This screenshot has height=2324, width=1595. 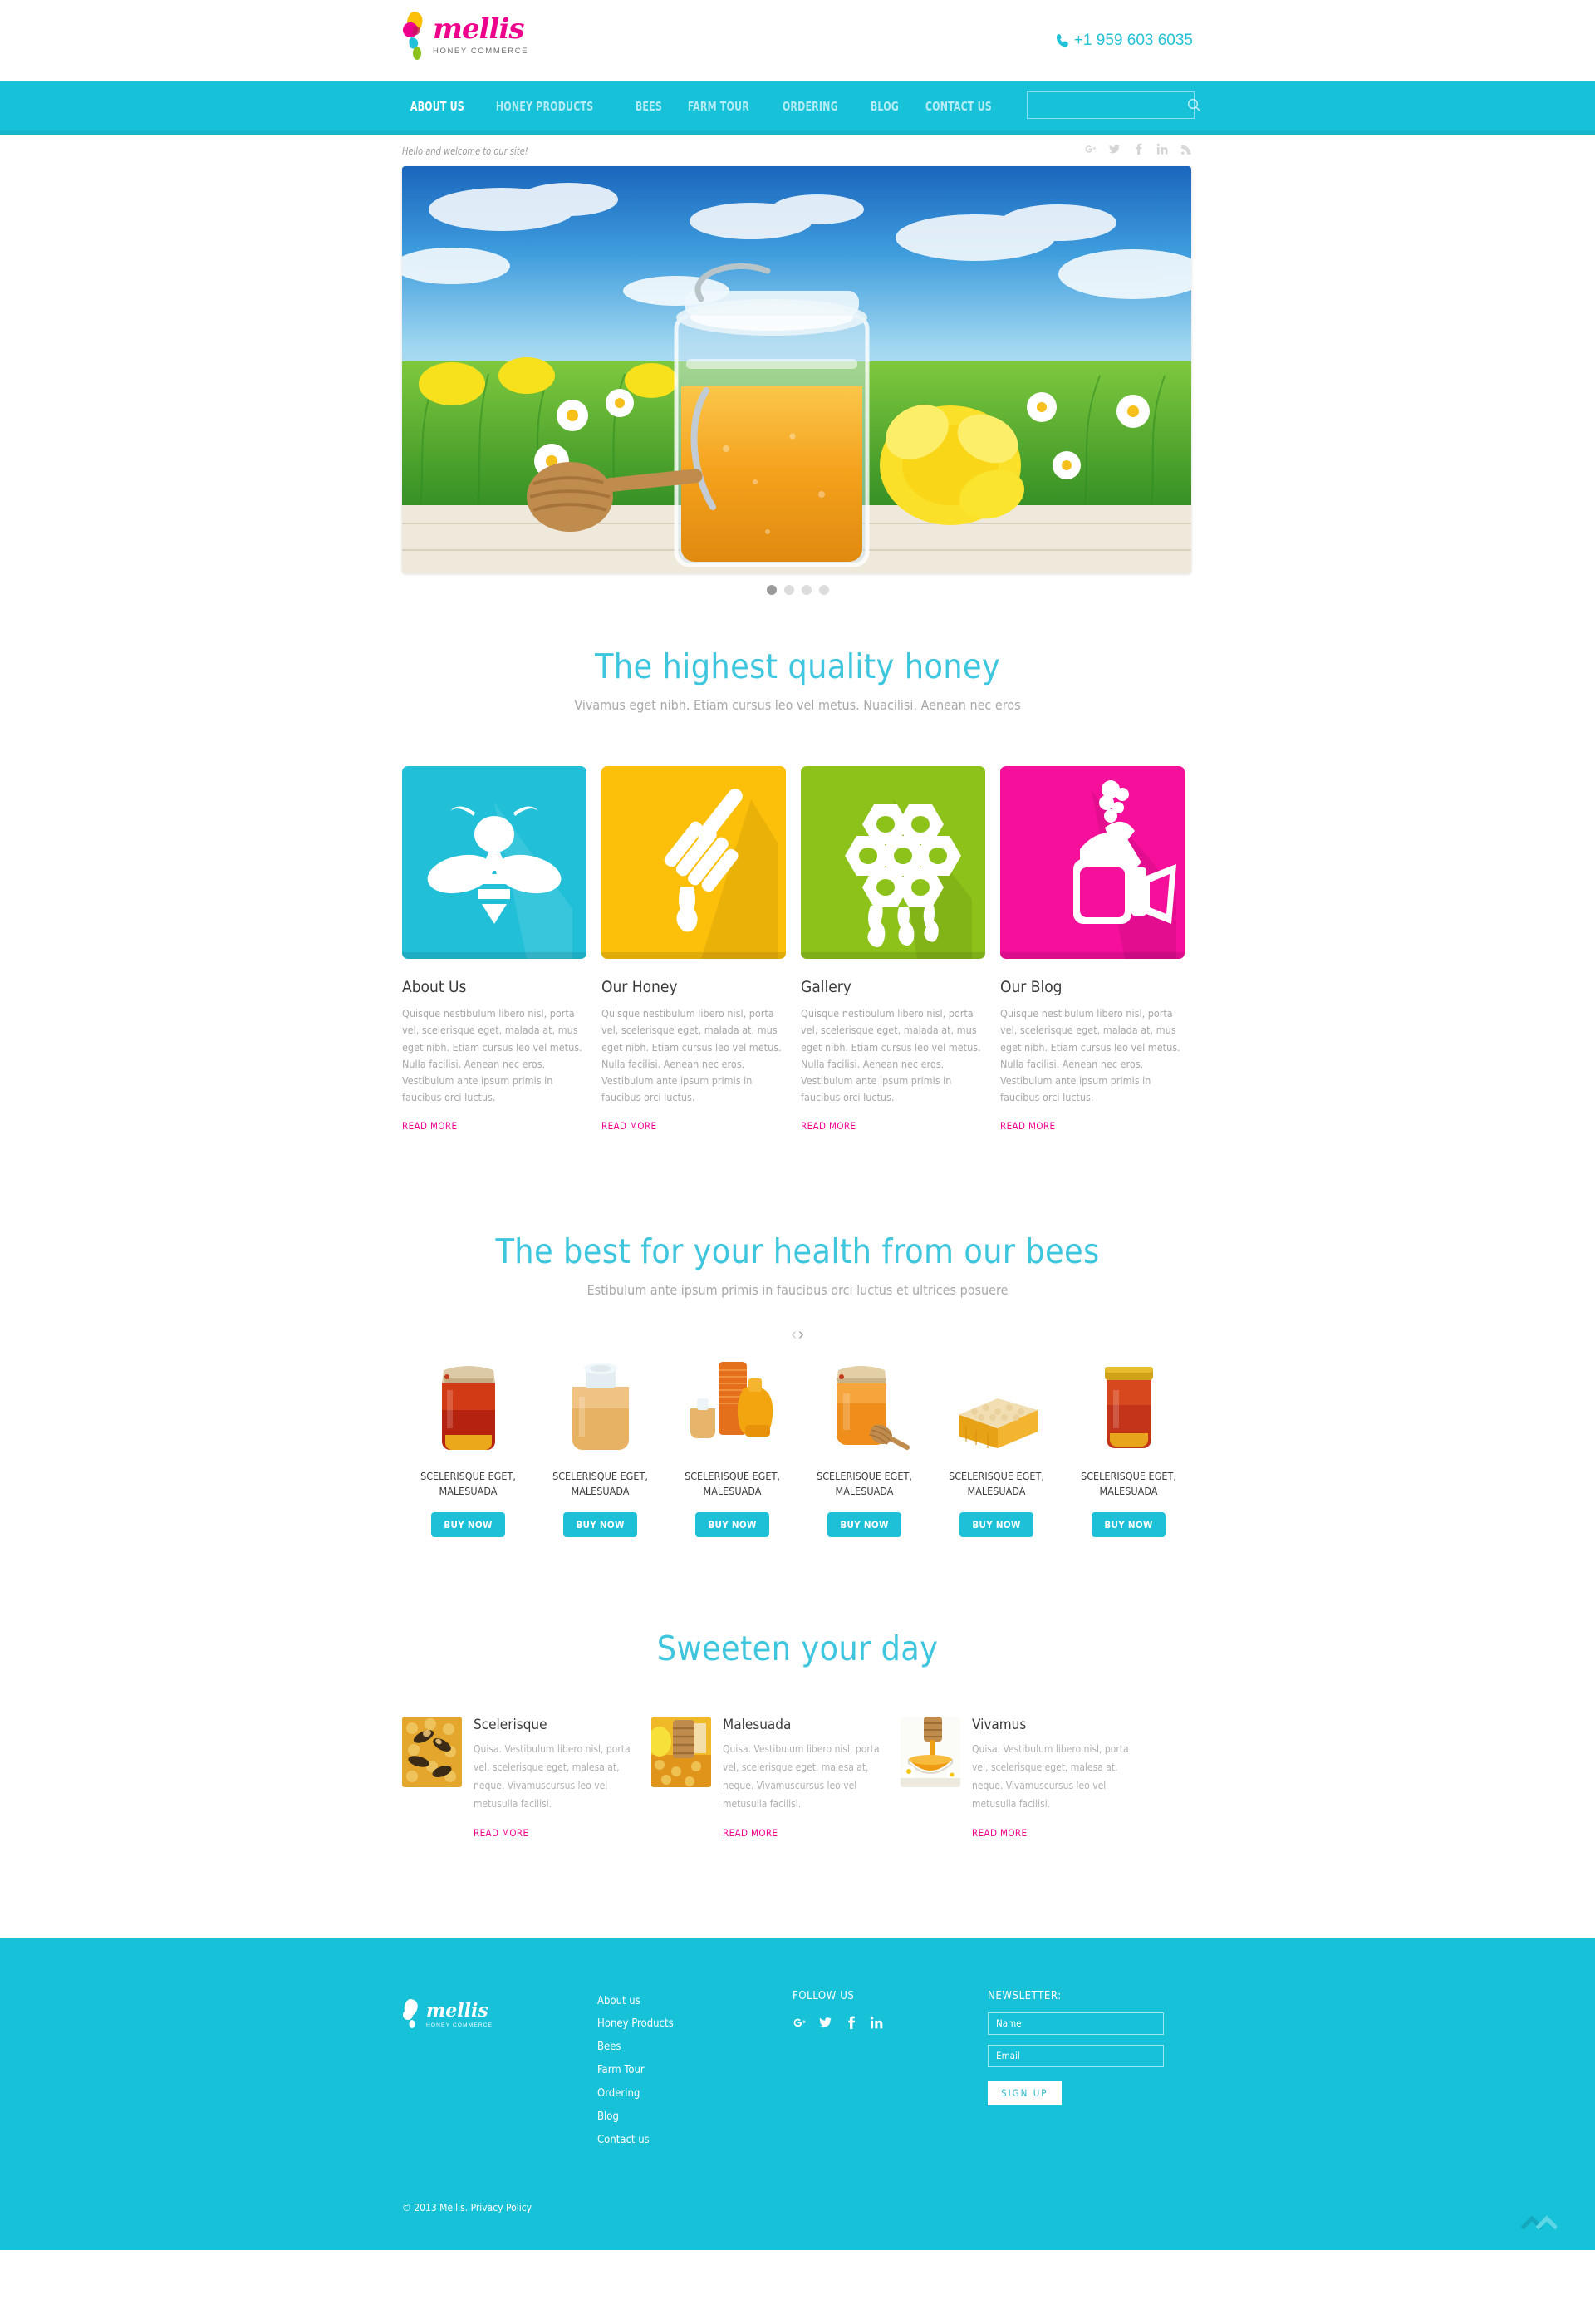 I want to click on newsletter-email-input, so click(x=1076, y=2055).